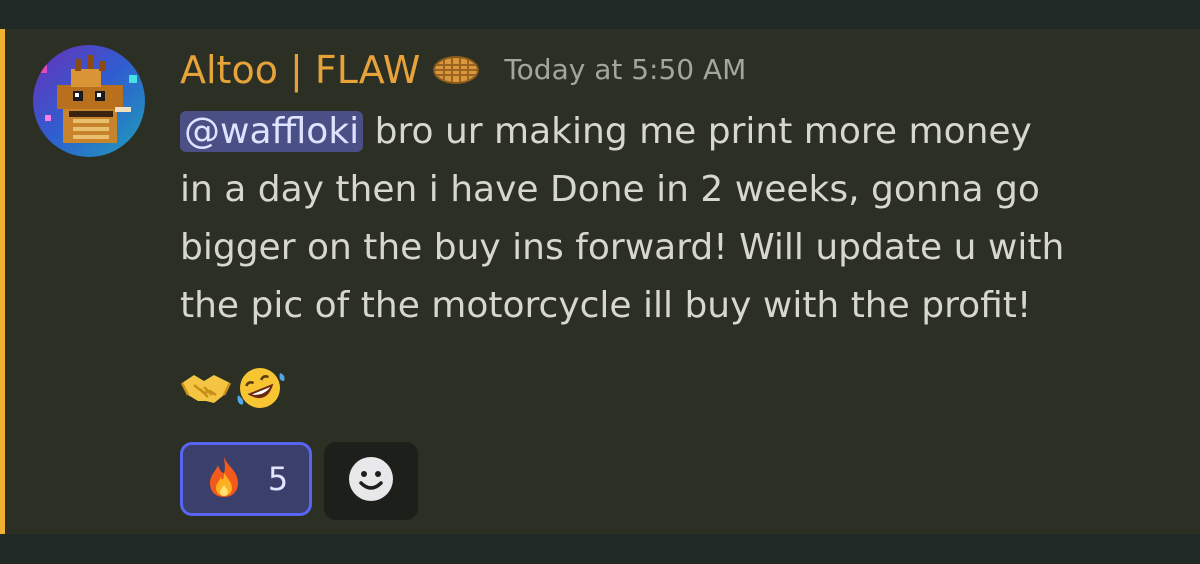 This screenshot has width=1200, height=564. I want to click on smiley-add-reaction-icon, so click(371, 481).